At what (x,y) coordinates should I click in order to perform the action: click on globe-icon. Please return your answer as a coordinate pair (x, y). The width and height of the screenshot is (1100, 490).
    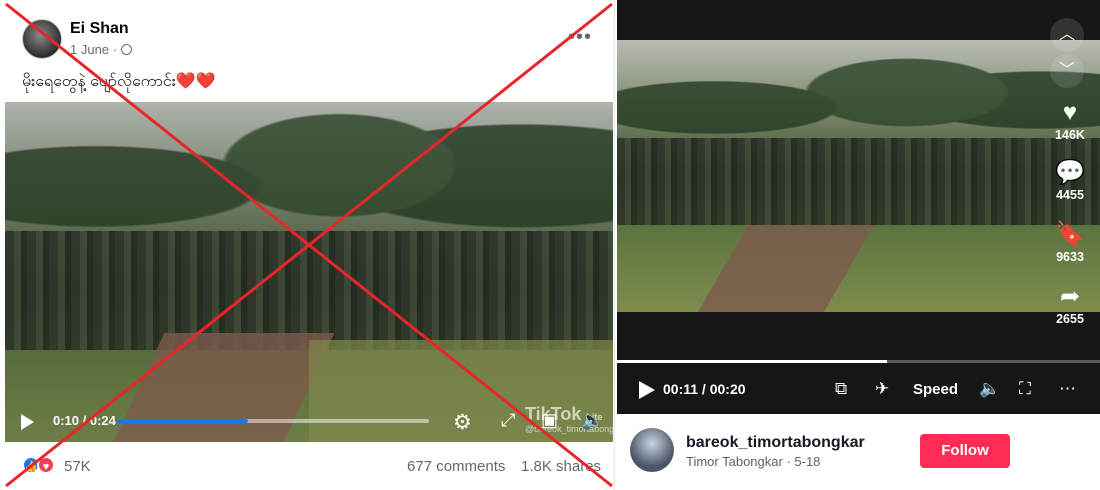
    Looking at the image, I should click on (126, 49).